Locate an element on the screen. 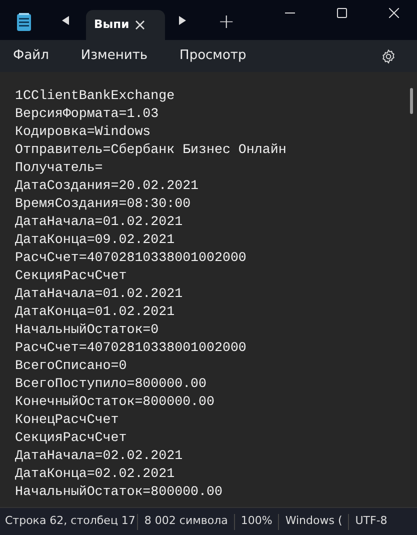  text-line: ДатаКонца=01.02.2021 is located at coordinates (95, 312).